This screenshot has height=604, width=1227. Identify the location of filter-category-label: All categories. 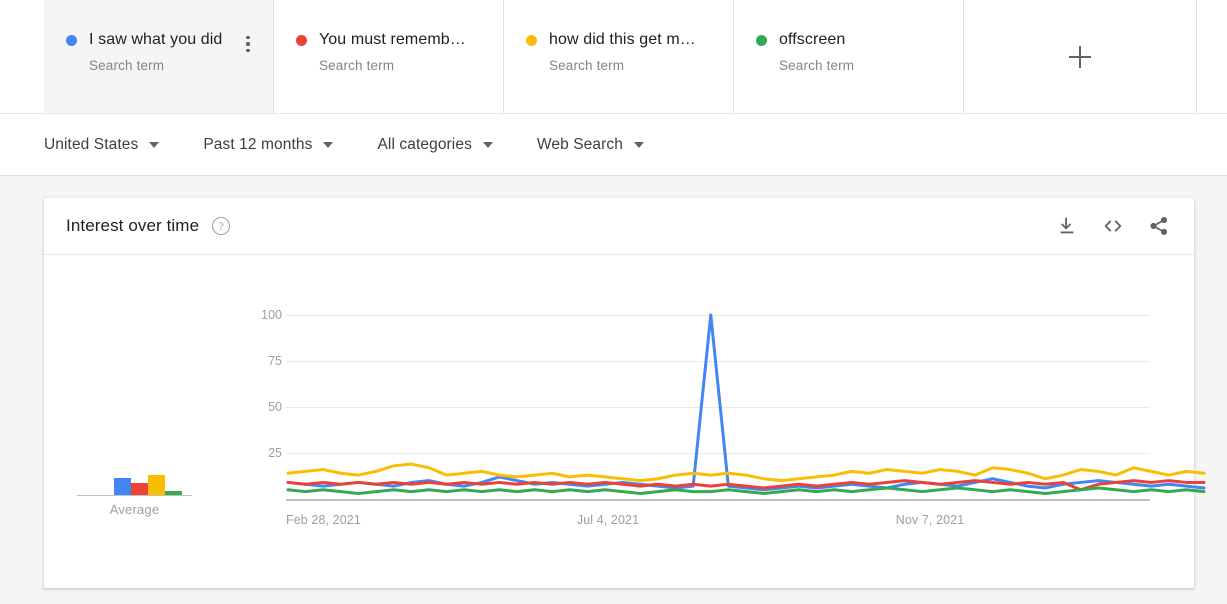
(424, 144).